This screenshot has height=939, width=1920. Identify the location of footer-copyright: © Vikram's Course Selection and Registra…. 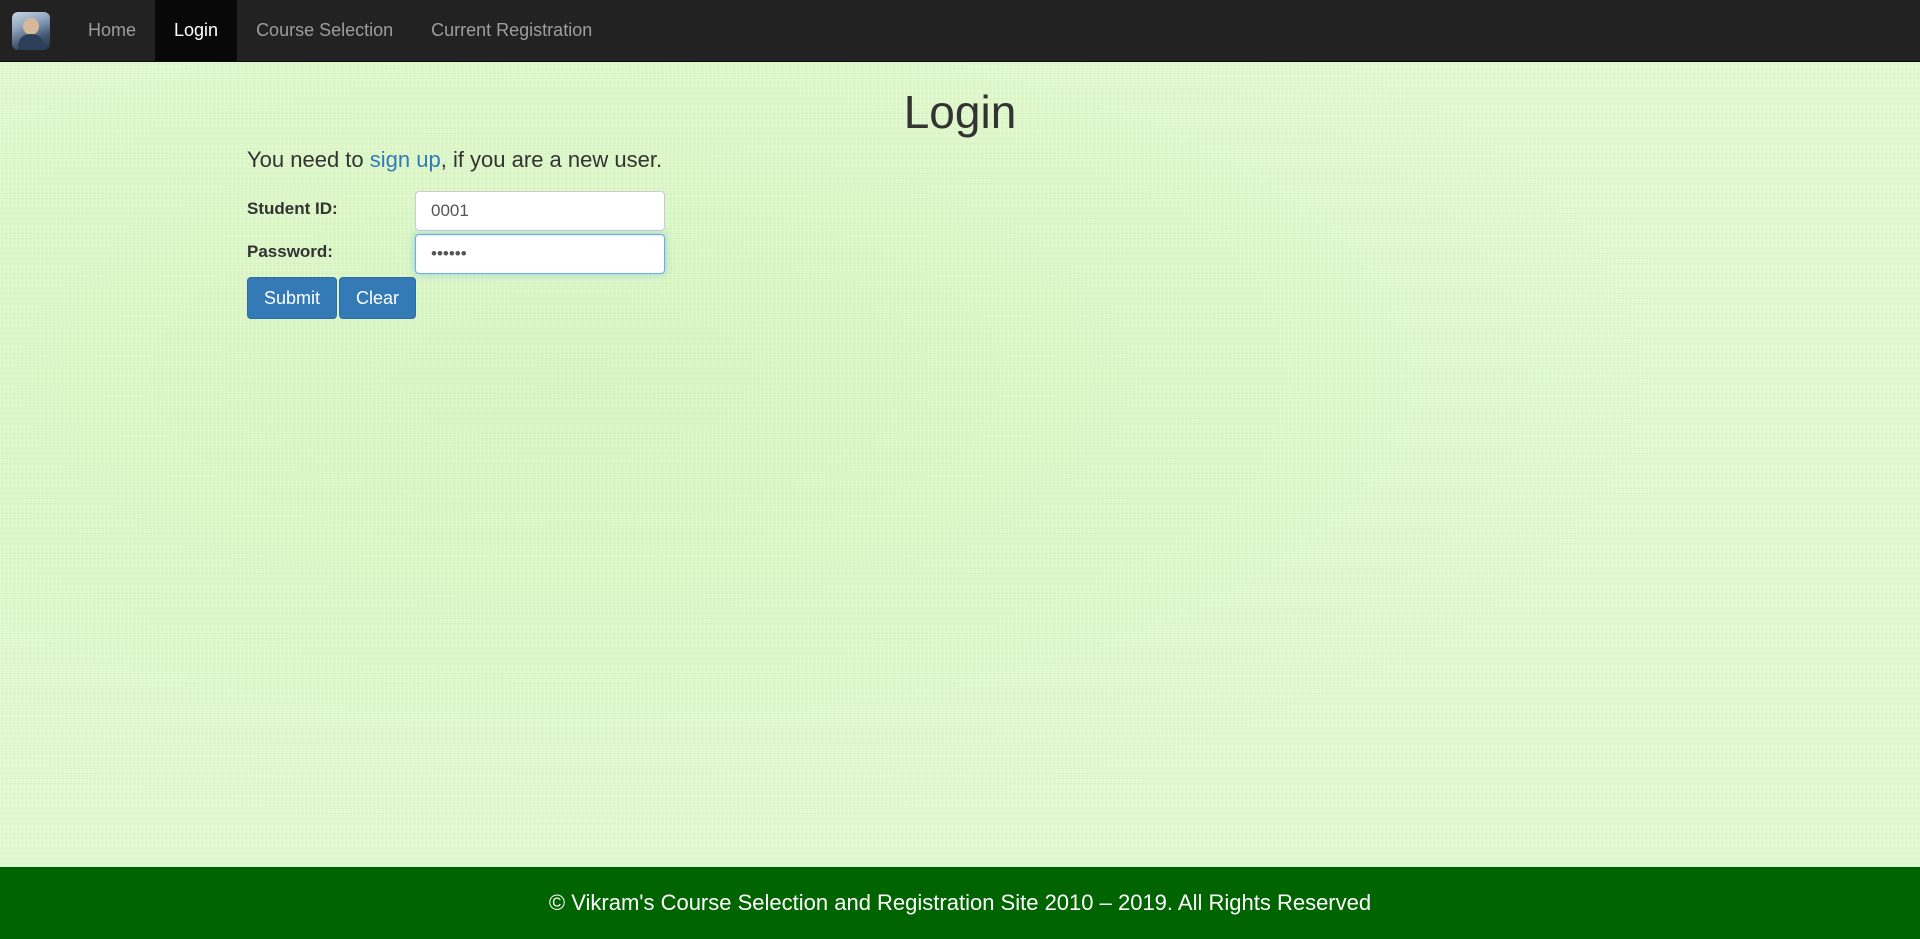
(960, 902).